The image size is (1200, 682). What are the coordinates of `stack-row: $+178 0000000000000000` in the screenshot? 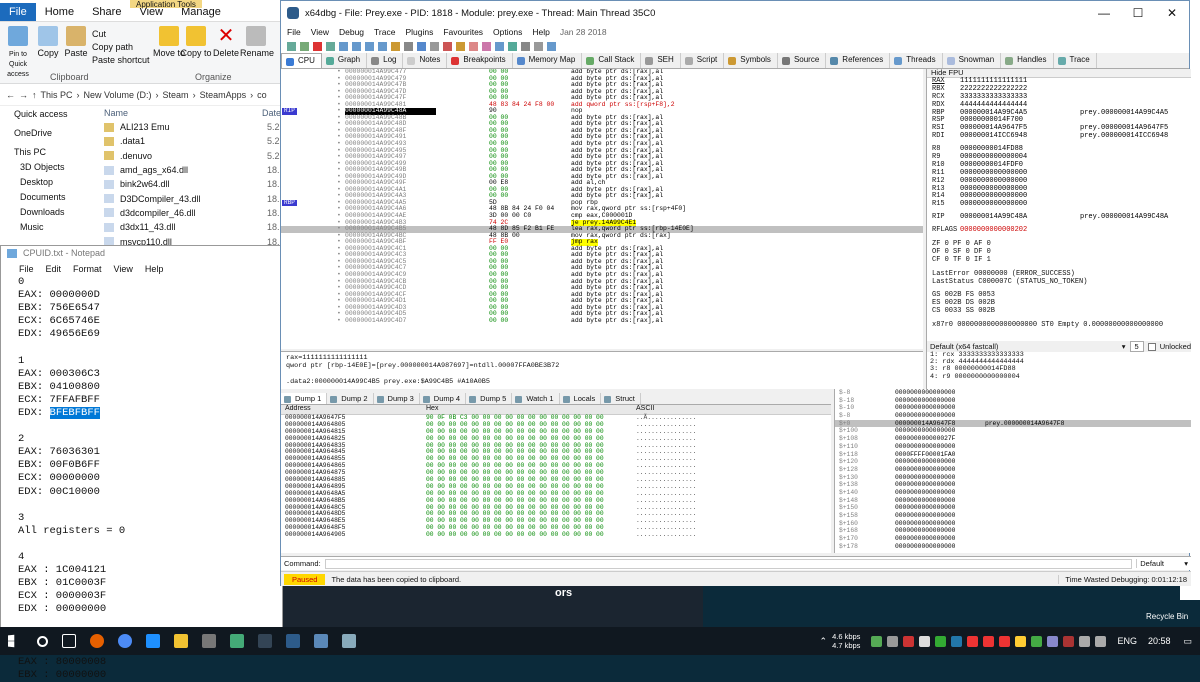 It's located at (1013, 547).